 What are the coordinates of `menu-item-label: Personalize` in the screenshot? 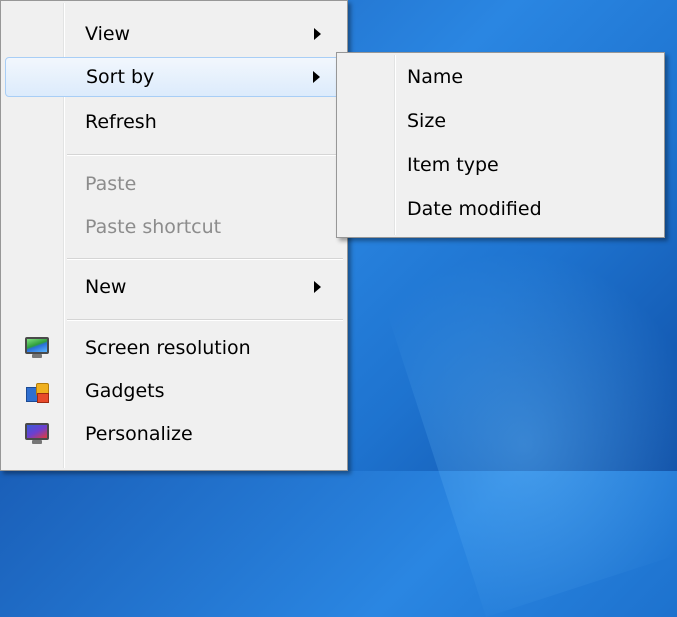 It's located at (139, 434).